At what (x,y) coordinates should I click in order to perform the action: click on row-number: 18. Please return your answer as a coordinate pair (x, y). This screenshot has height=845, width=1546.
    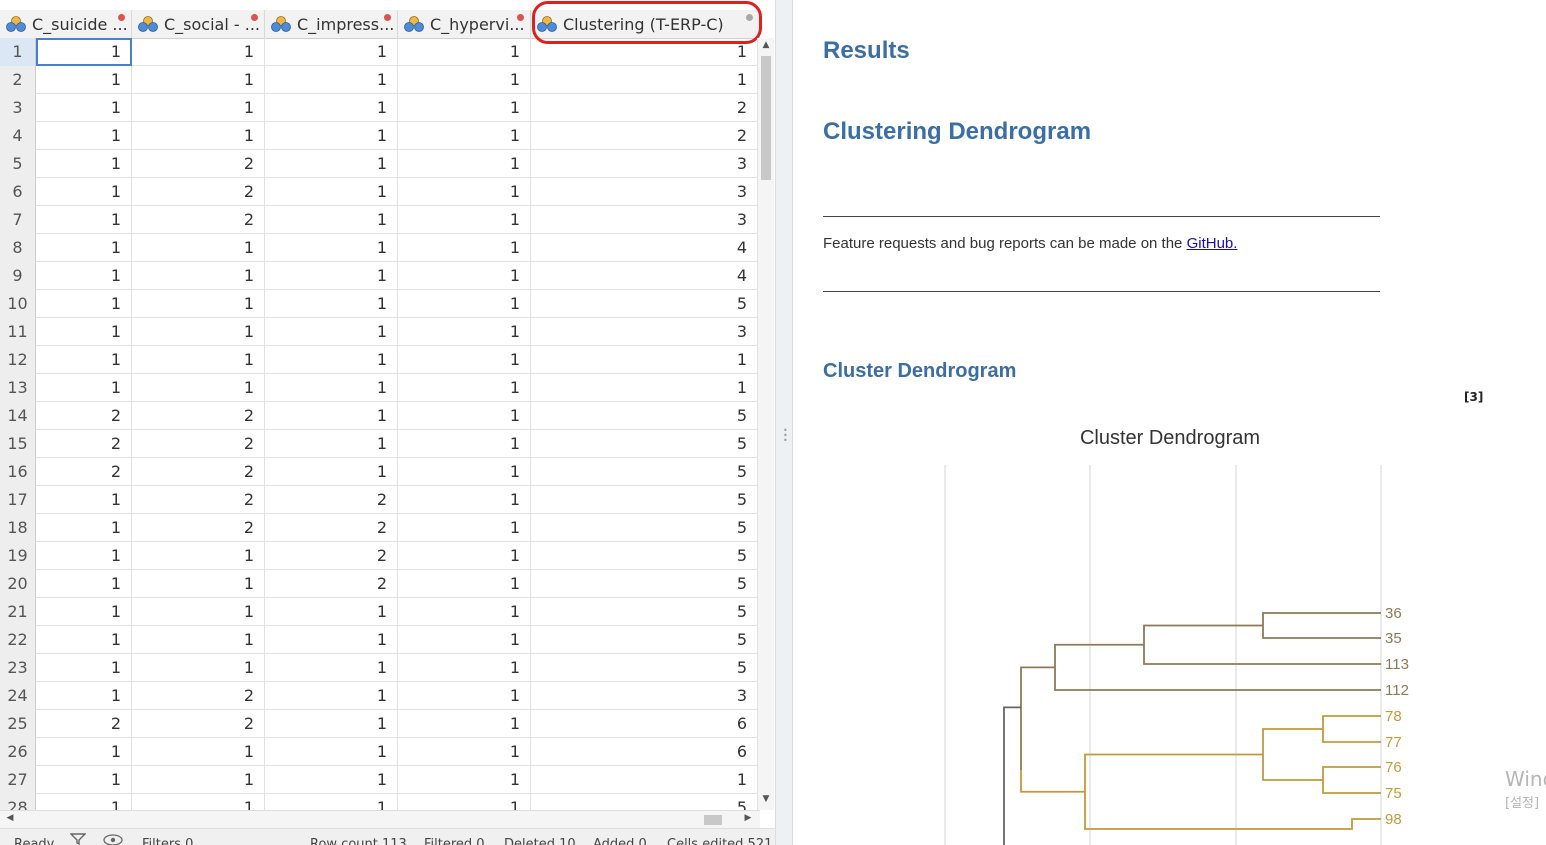
    Looking at the image, I should click on (18, 528).